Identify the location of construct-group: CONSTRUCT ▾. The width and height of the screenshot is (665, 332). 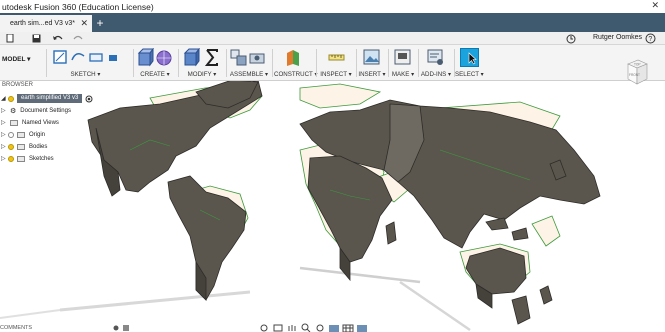
(296, 63).